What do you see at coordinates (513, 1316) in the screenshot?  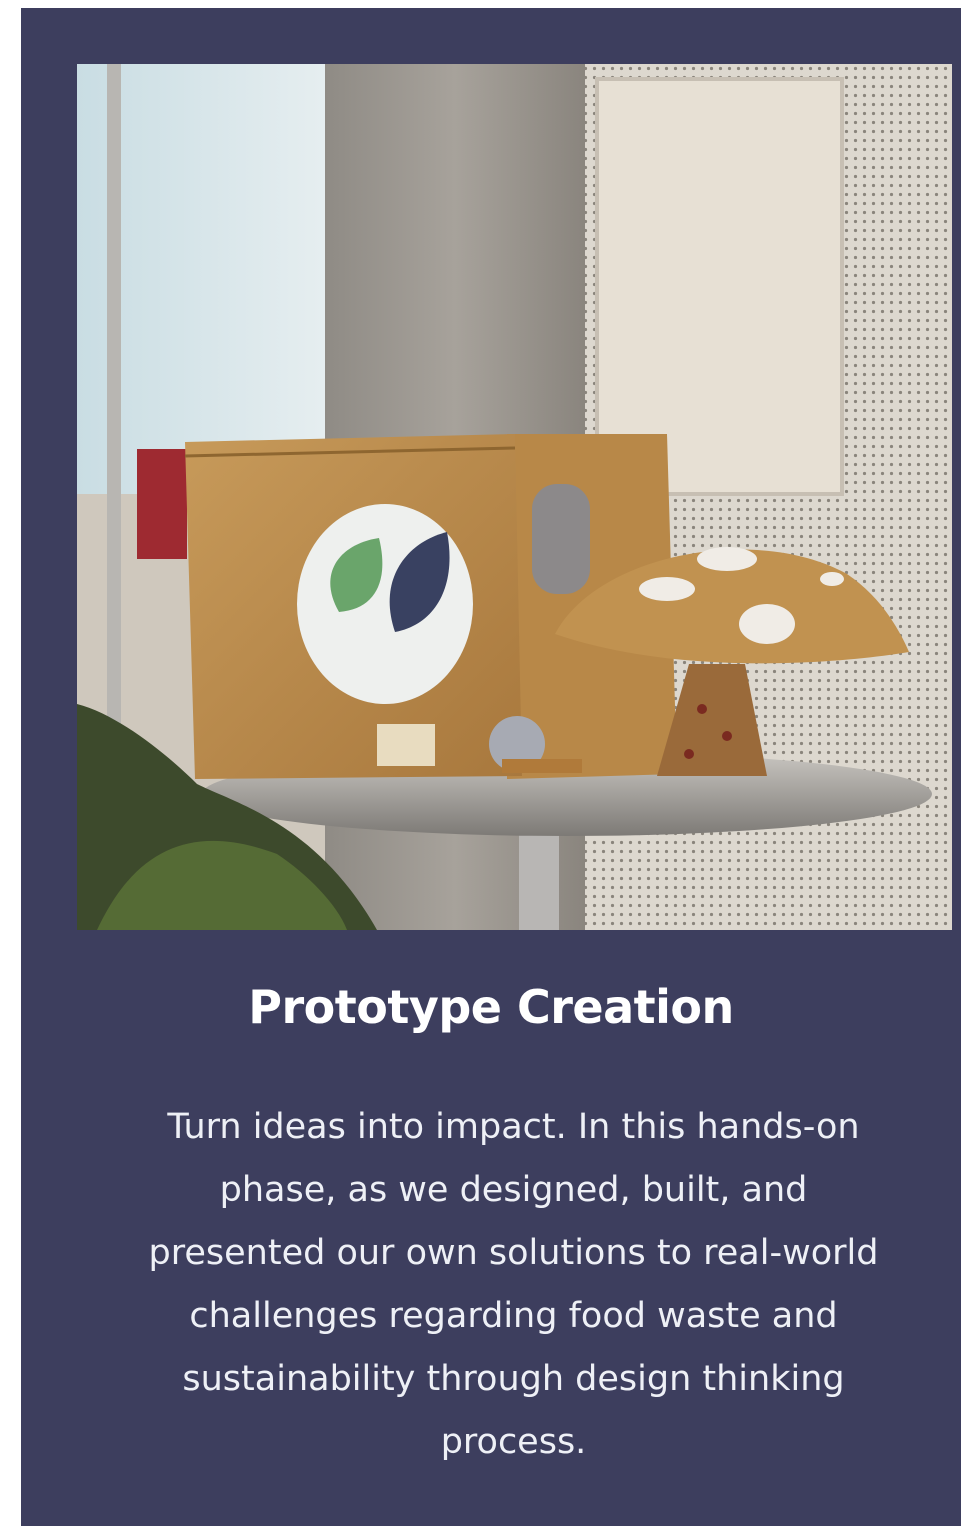 I see `description-line: challenges regarding food waste and` at bounding box center [513, 1316].